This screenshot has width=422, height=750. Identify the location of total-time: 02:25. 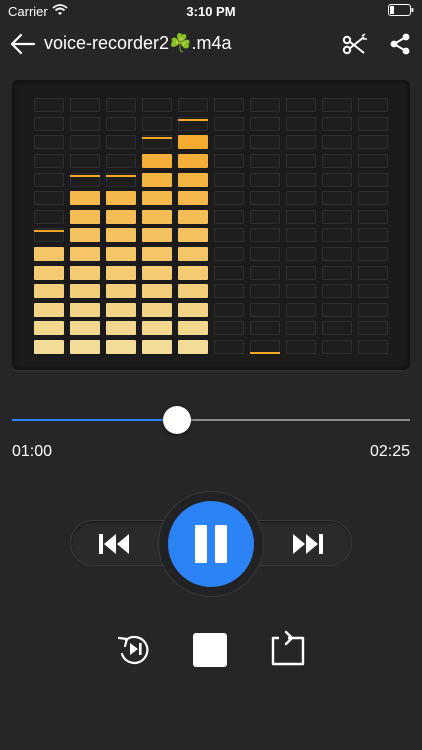
(389, 451).